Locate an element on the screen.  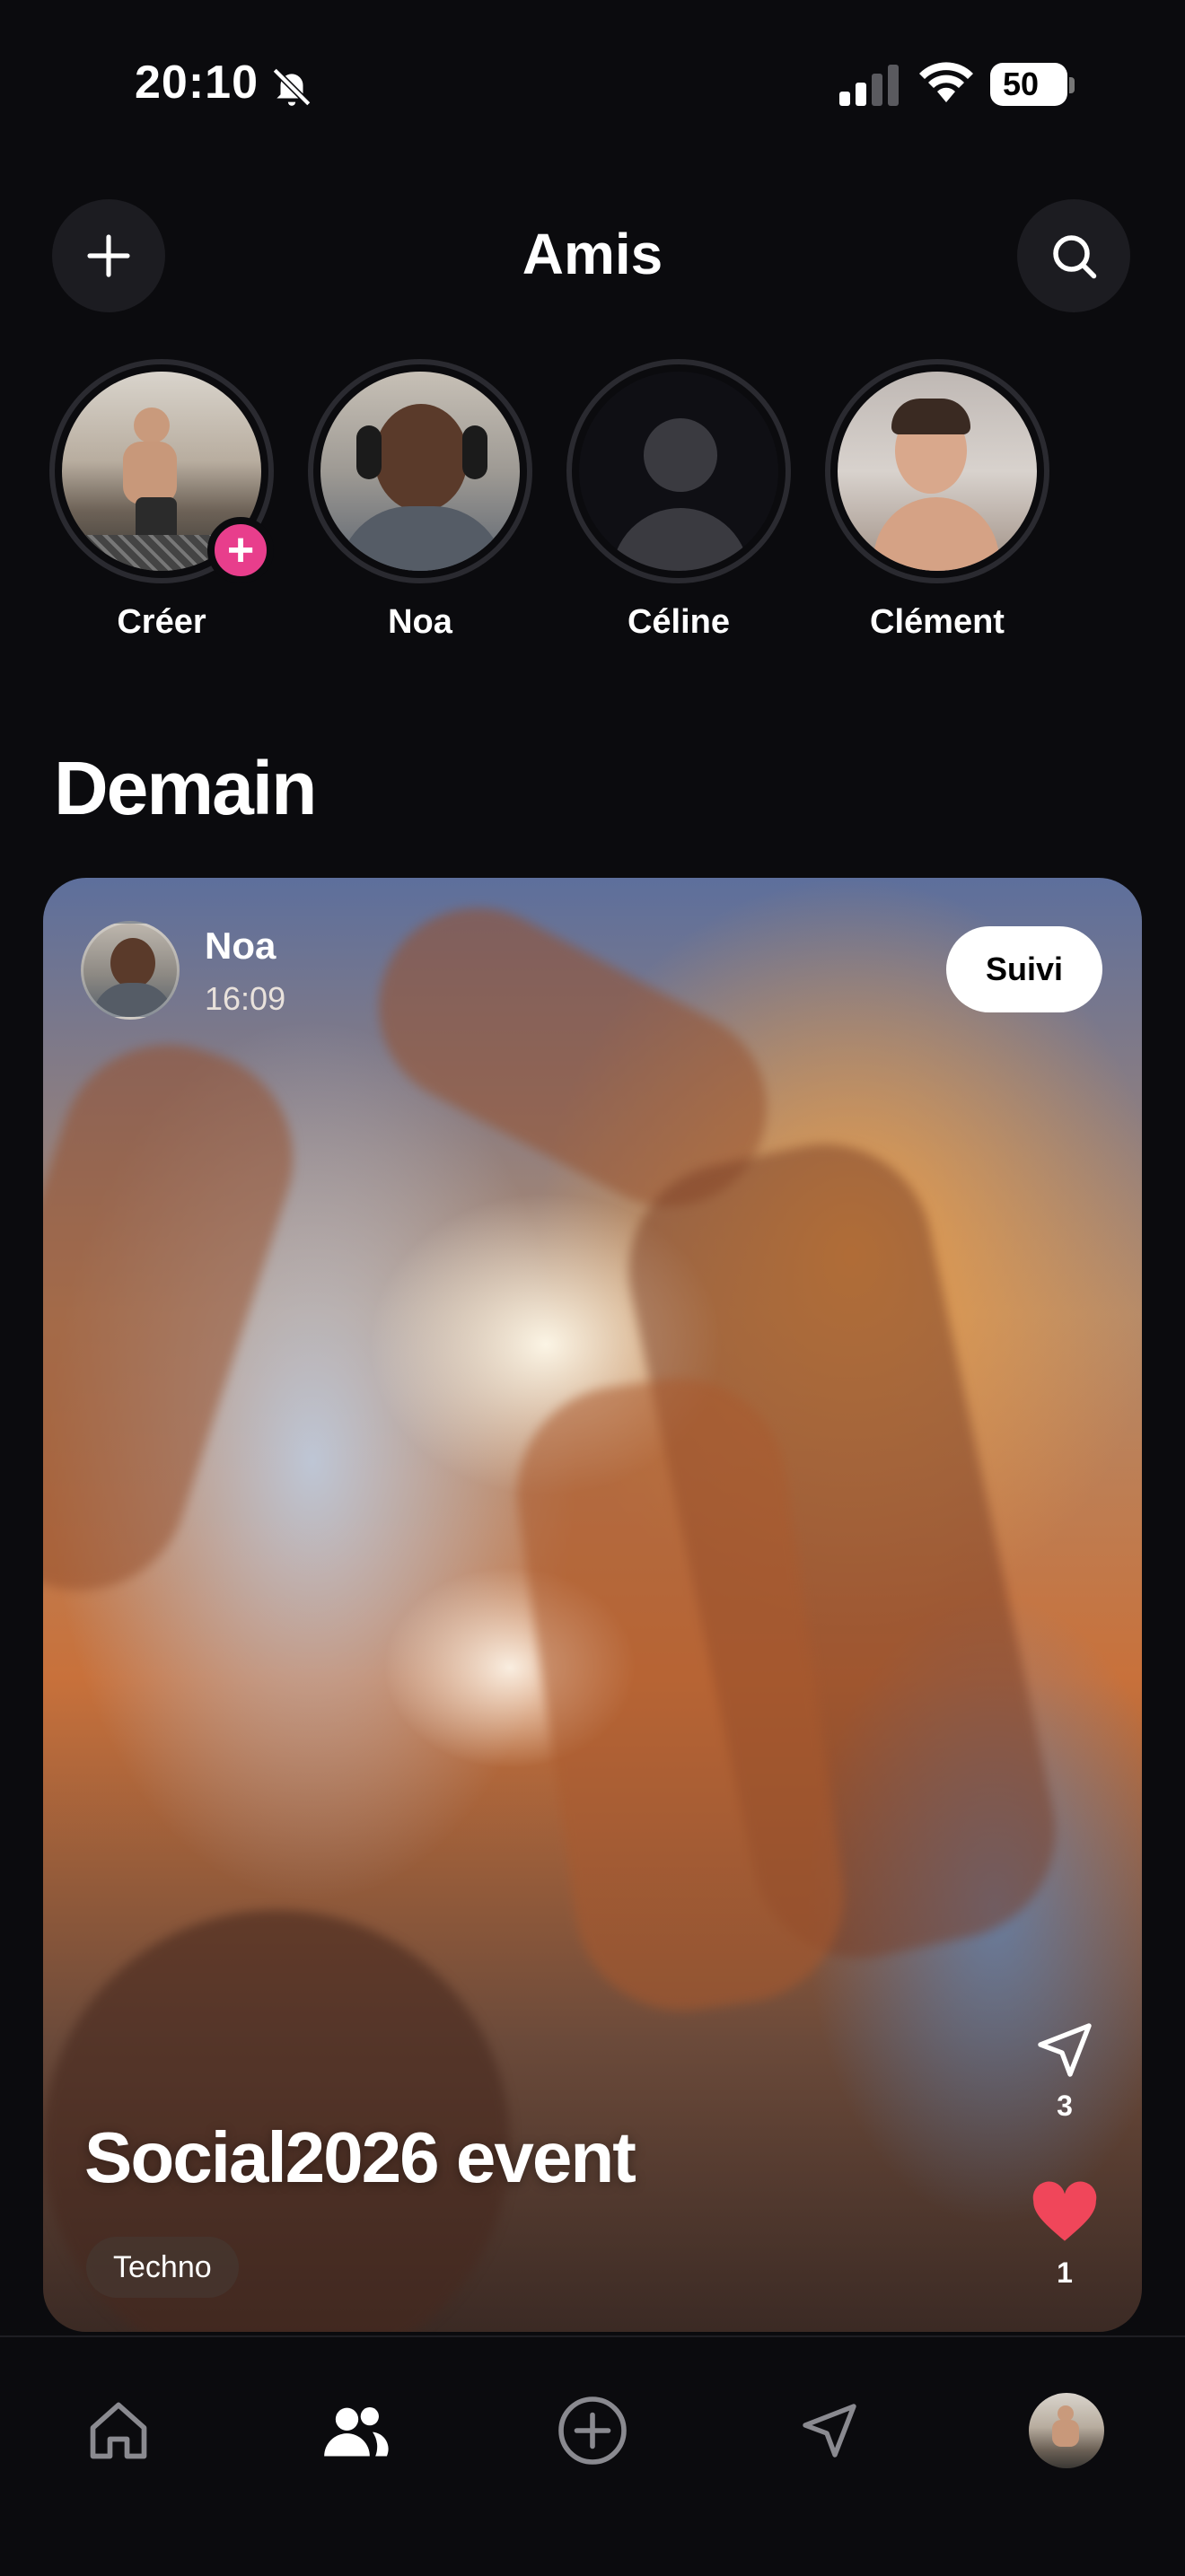
home-icon is located at coordinates (118, 2430).